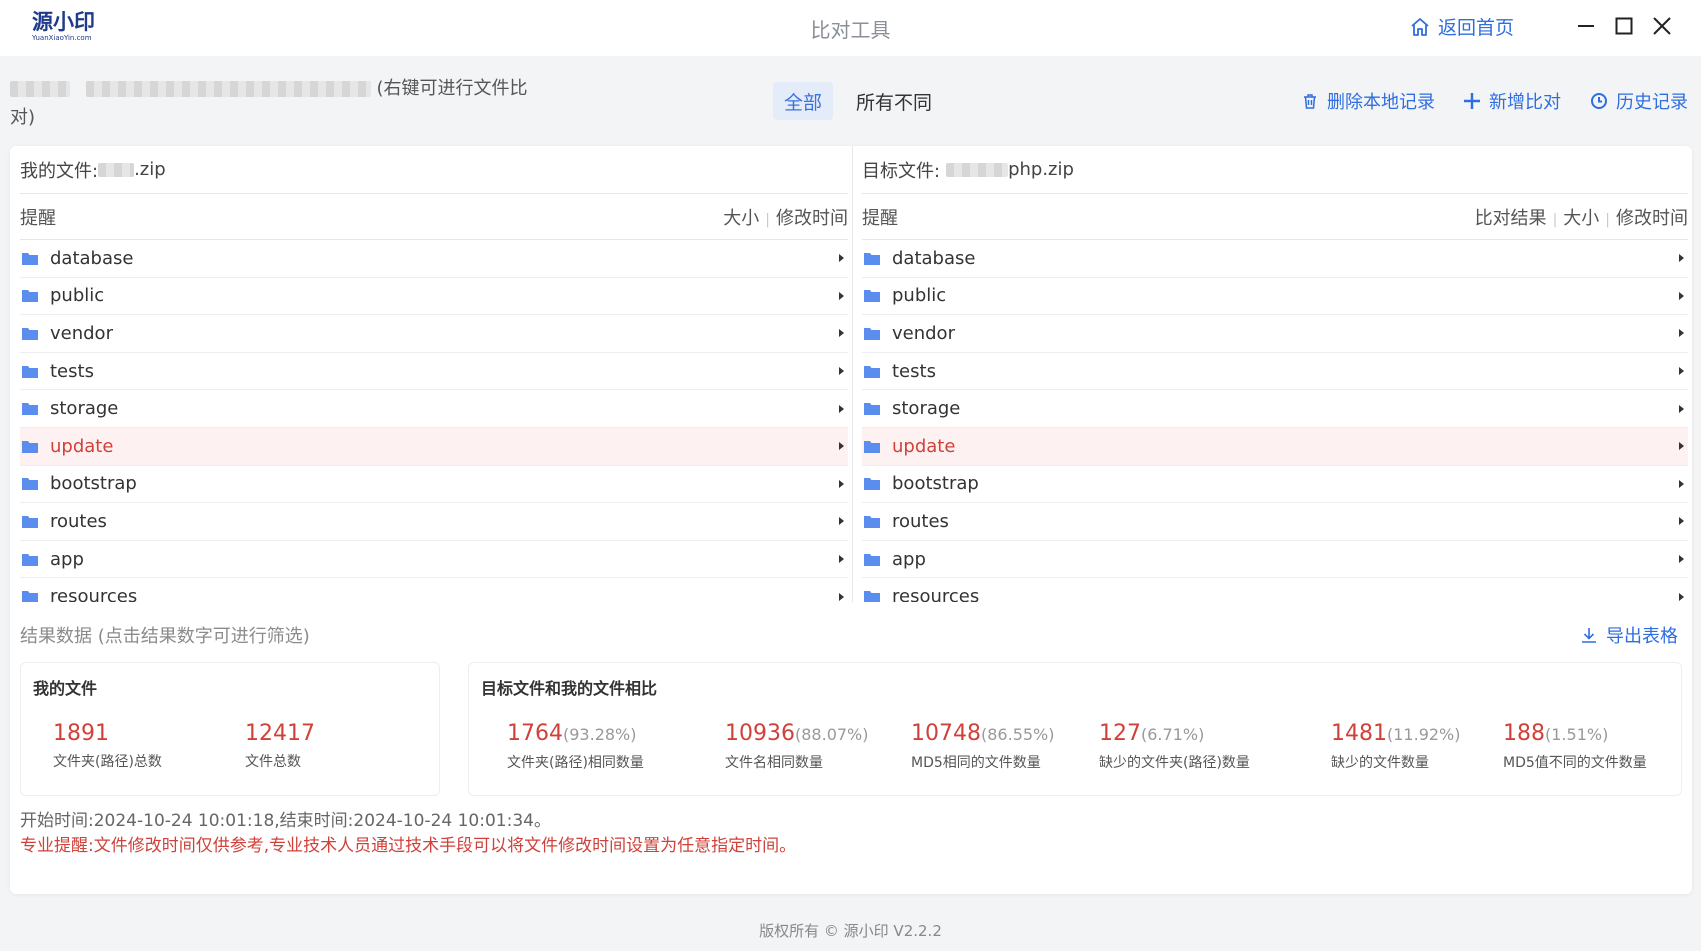 The height and width of the screenshot is (951, 1701). I want to click on stat-label: 缺少的文件夹(路径)数量, so click(1174, 763).